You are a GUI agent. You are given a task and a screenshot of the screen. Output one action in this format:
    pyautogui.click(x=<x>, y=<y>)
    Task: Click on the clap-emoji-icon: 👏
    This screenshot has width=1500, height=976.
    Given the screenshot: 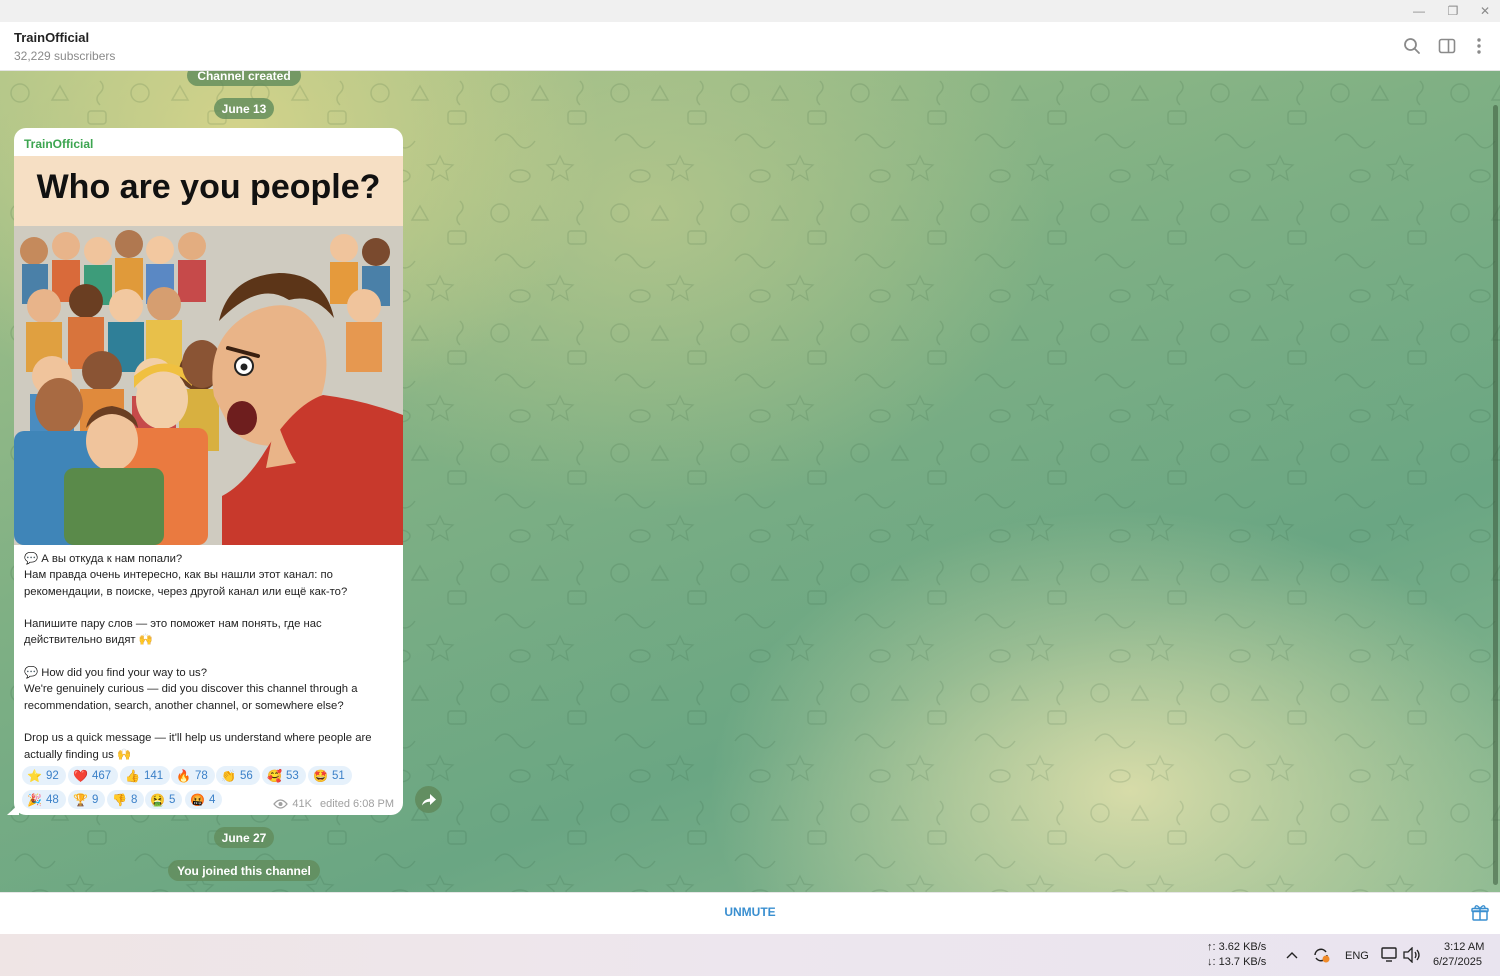 What is the action you would take?
    pyautogui.click(x=228, y=775)
    